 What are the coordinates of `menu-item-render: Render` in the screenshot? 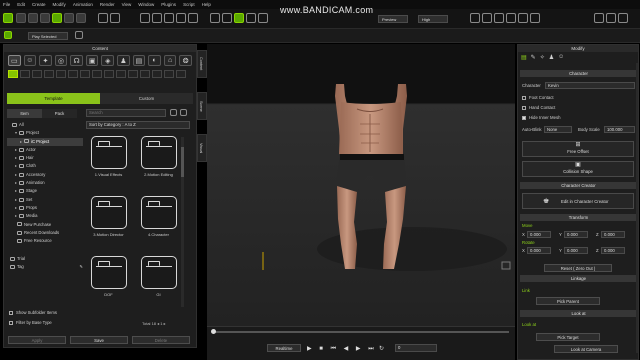 It's located at (107, 4).